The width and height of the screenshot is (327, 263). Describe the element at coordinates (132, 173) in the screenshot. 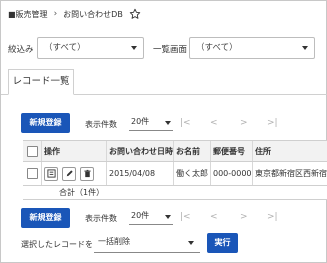

I see `cell-date: 2015/04/08` at that location.